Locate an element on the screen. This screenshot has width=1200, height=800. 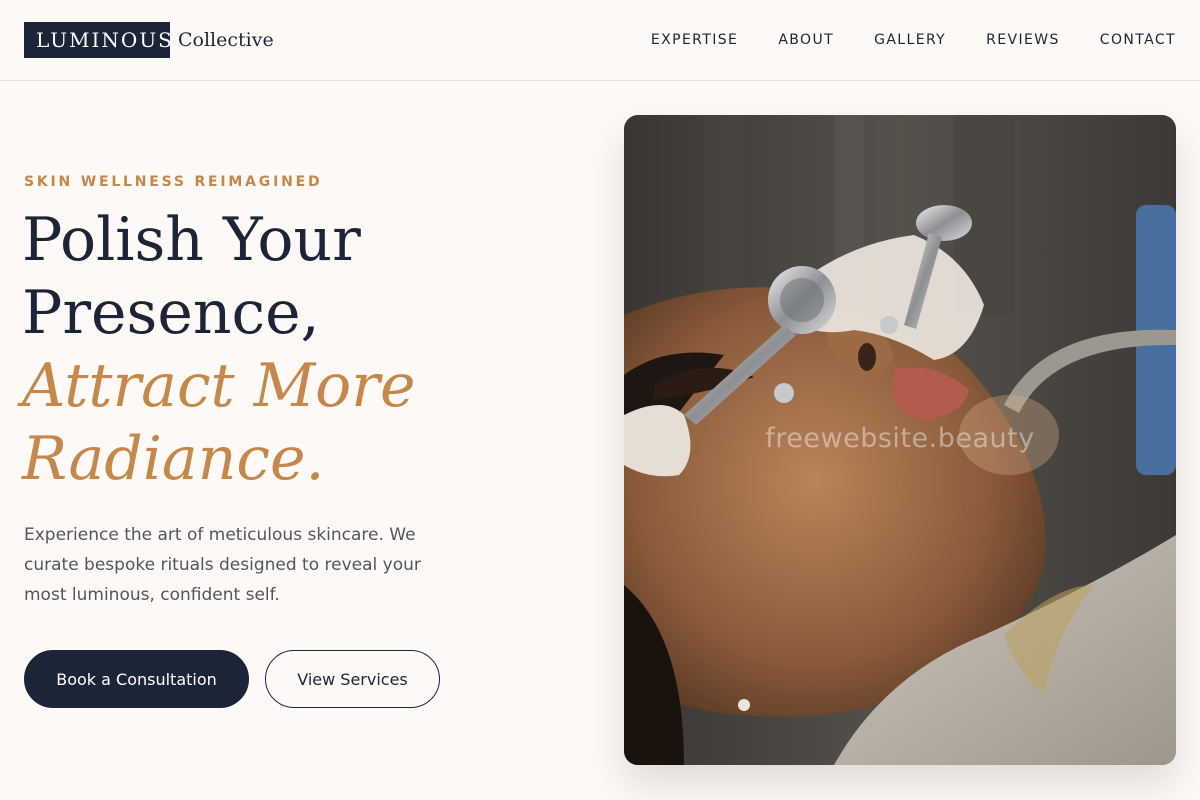
nav-item-expertise: EXPERTISE is located at coordinates (694, 40).